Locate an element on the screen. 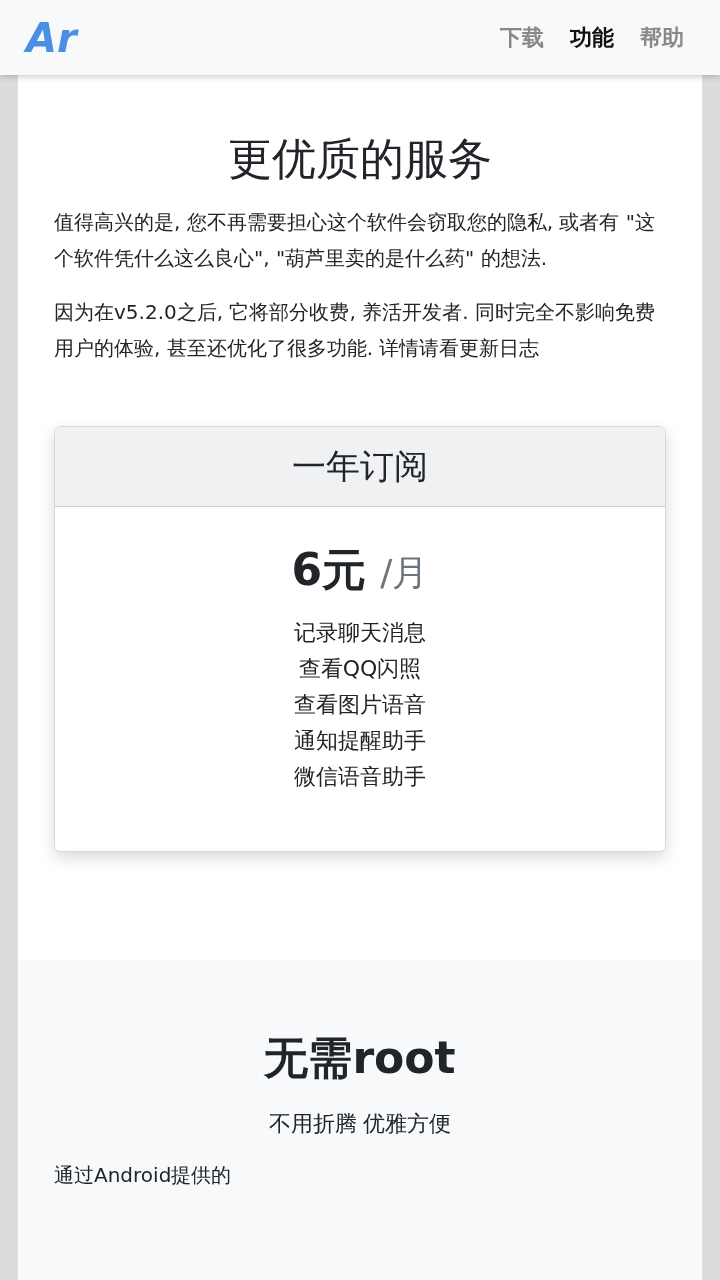  feature-item: 查看QQ闪照 is located at coordinates (360, 669).